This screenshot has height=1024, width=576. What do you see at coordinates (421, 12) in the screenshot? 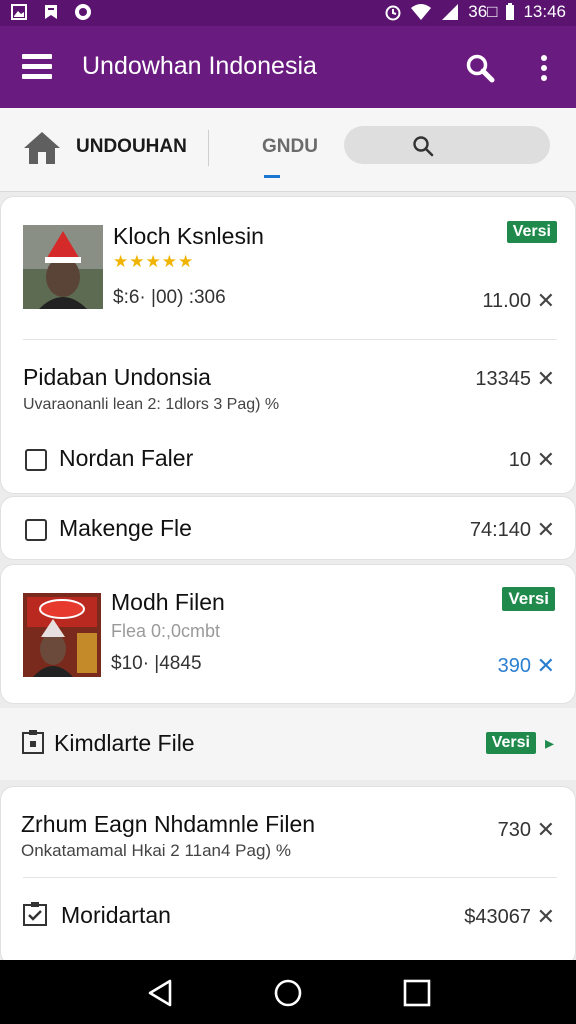
I see `wifi-icon` at bounding box center [421, 12].